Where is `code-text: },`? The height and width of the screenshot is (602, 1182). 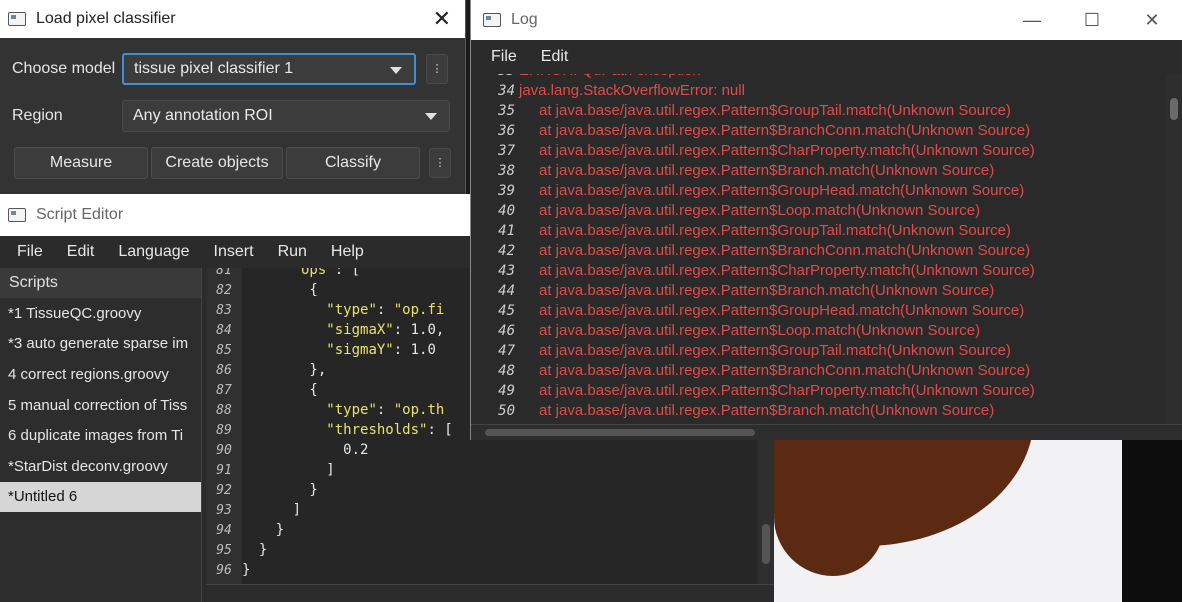 code-text: }, is located at coordinates (284, 370).